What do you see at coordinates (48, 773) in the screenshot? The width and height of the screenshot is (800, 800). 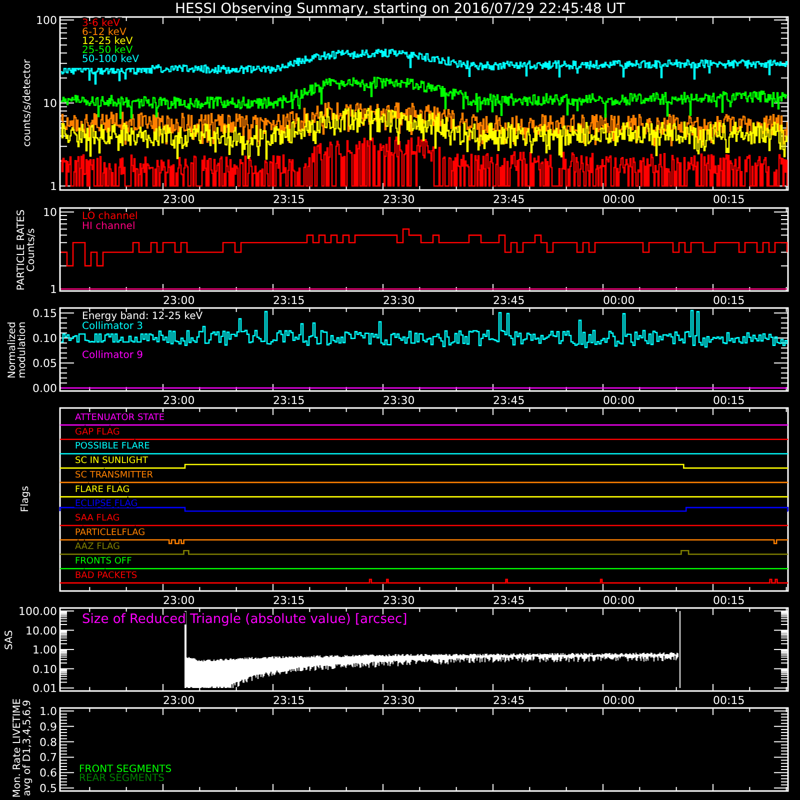 I see `axis-tick-label: 0.6` at bounding box center [48, 773].